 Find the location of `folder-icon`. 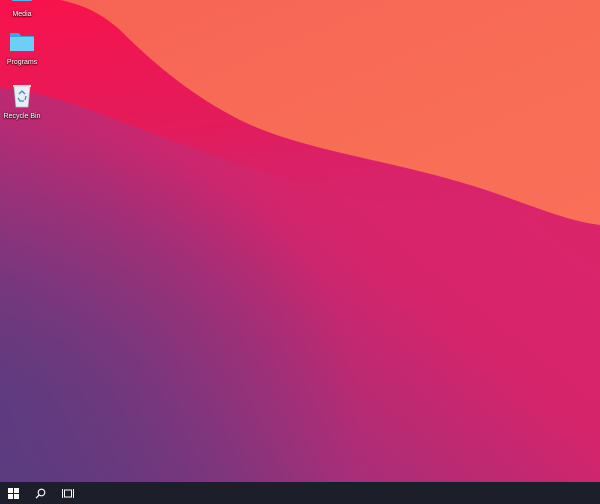

folder-icon is located at coordinates (22, 41).